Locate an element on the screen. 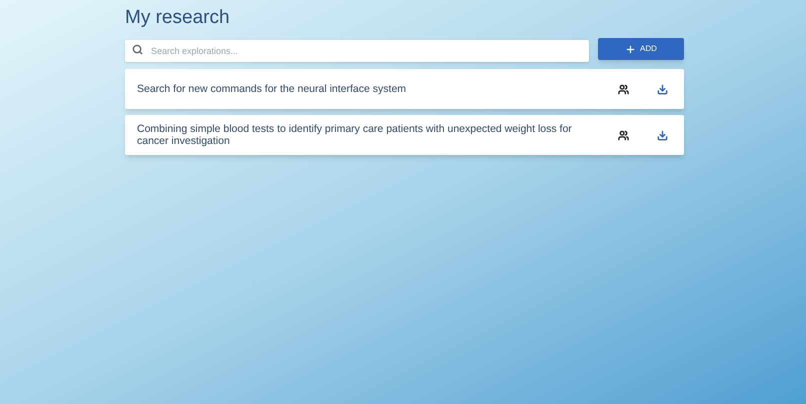 The height and width of the screenshot is (404, 806). exploration-title: Search for new commands for the neural interface system is located at coordinates (272, 89).